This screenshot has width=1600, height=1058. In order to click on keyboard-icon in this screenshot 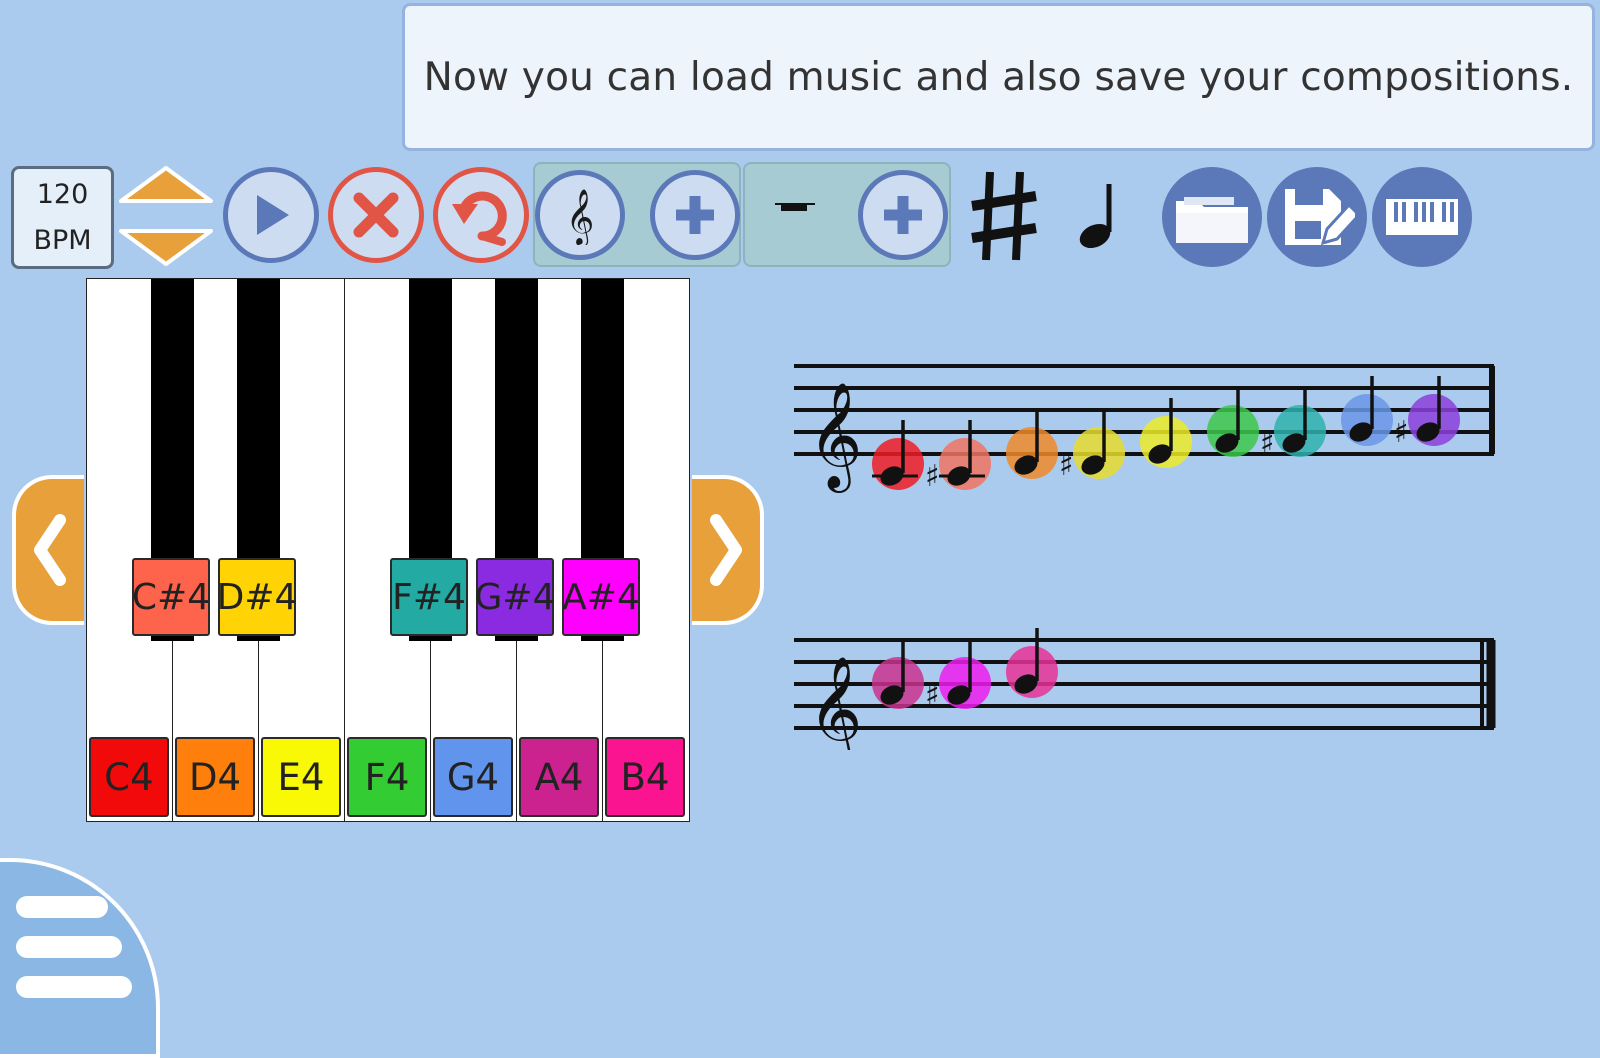, I will do `click(1422, 217)`.